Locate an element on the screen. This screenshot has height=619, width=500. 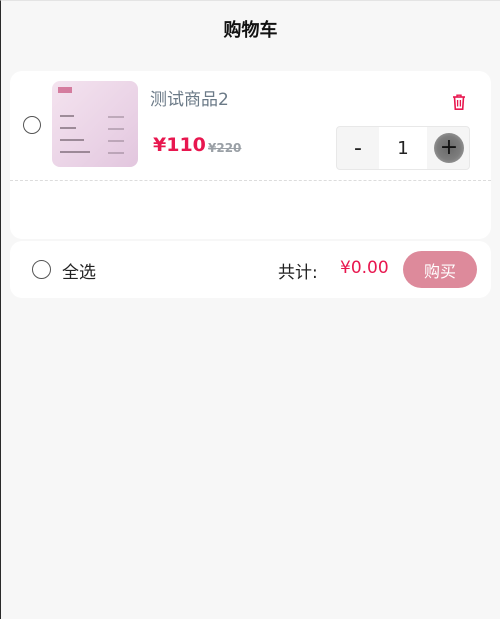
page-title: 购物车 is located at coordinates (250, 30).